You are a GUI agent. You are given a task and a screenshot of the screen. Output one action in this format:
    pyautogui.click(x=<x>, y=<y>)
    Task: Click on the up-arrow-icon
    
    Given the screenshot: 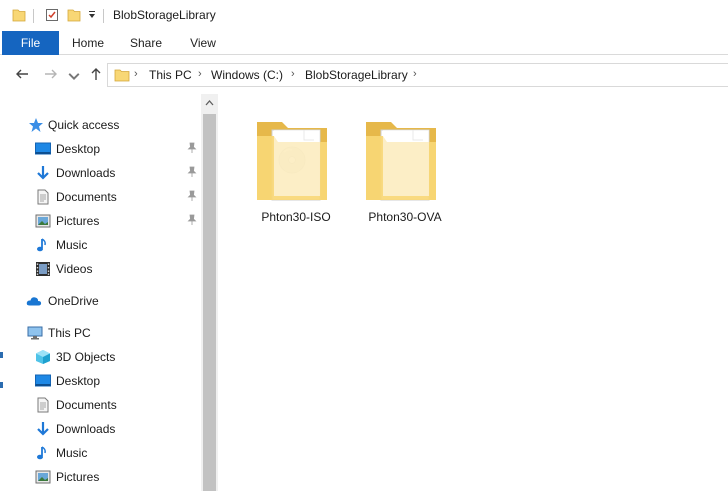 What is the action you would take?
    pyautogui.click(x=96, y=74)
    